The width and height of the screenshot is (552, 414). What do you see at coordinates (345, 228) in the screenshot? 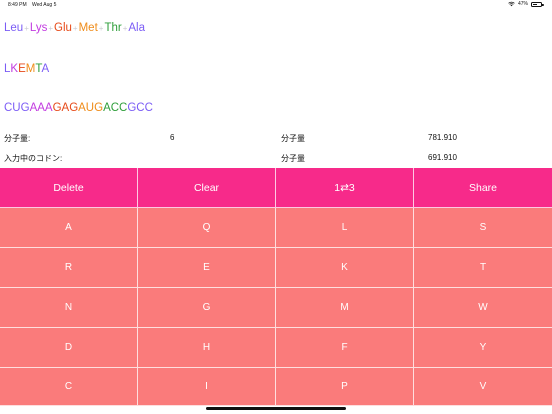
I see `key-L: L` at bounding box center [345, 228].